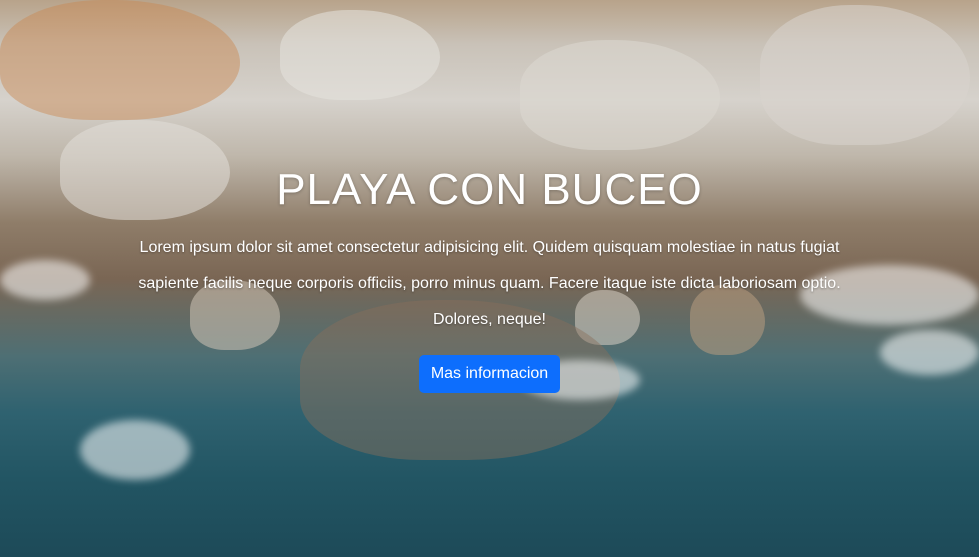 The image size is (979, 557). What do you see at coordinates (135, 450) in the screenshot?
I see `background-wave-foam` at bounding box center [135, 450].